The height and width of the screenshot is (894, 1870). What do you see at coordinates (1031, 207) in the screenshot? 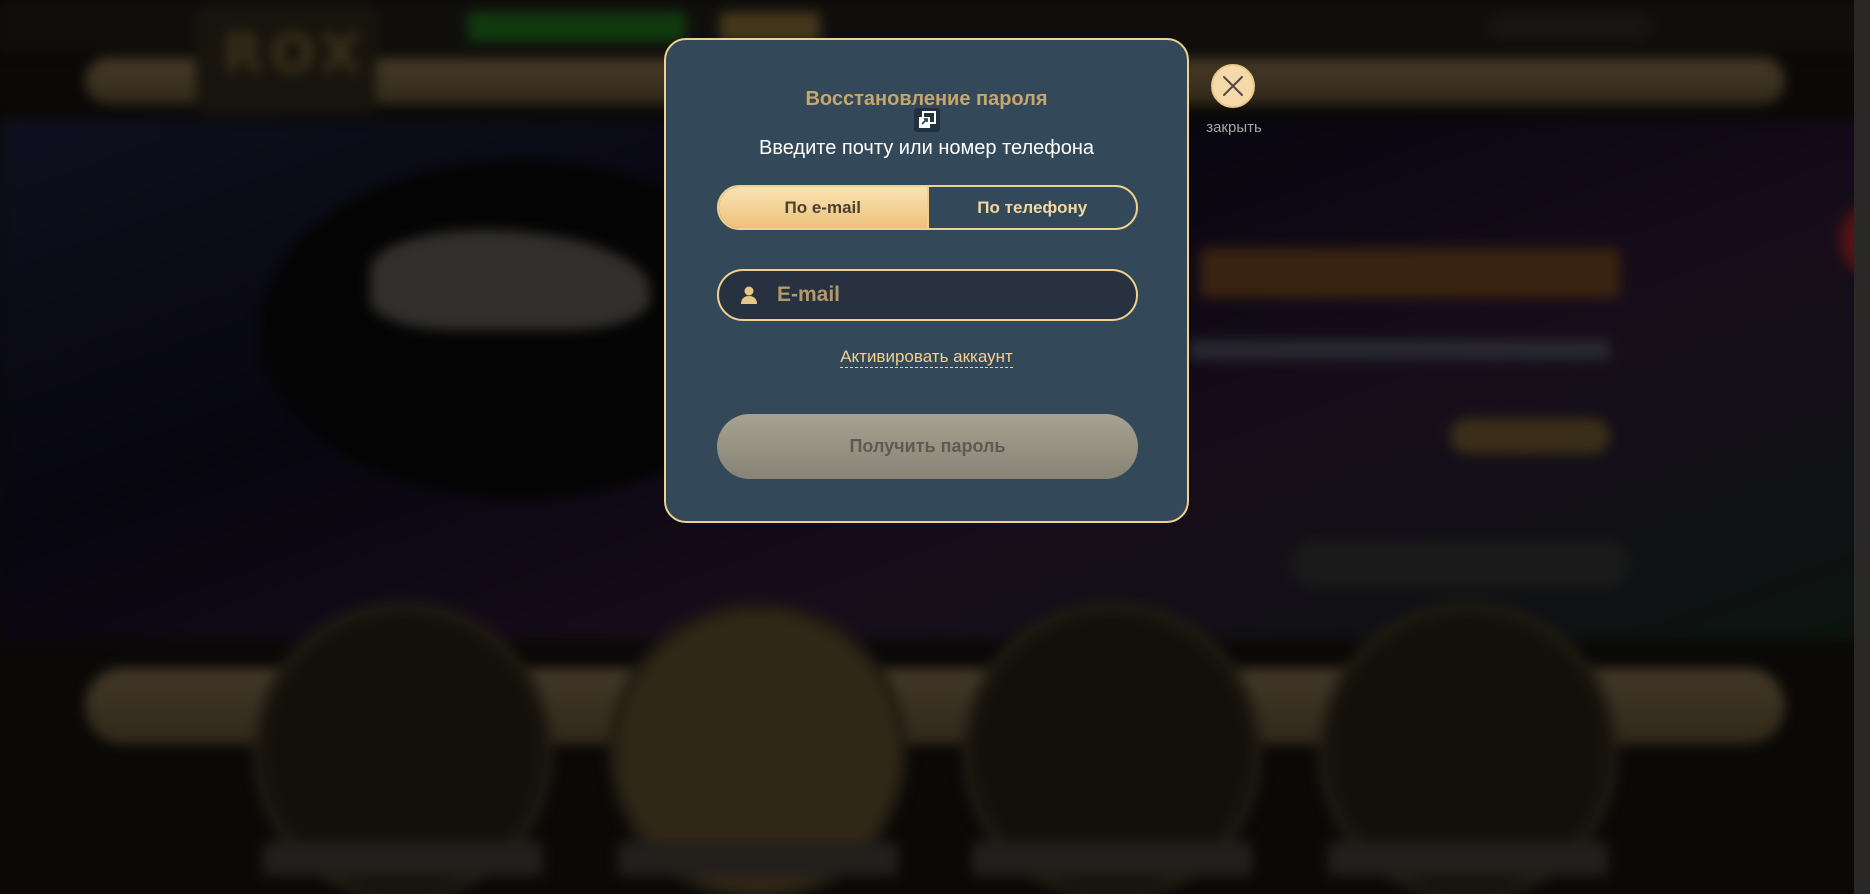
I see `tab-phone: По телефону` at bounding box center [1031, 207].